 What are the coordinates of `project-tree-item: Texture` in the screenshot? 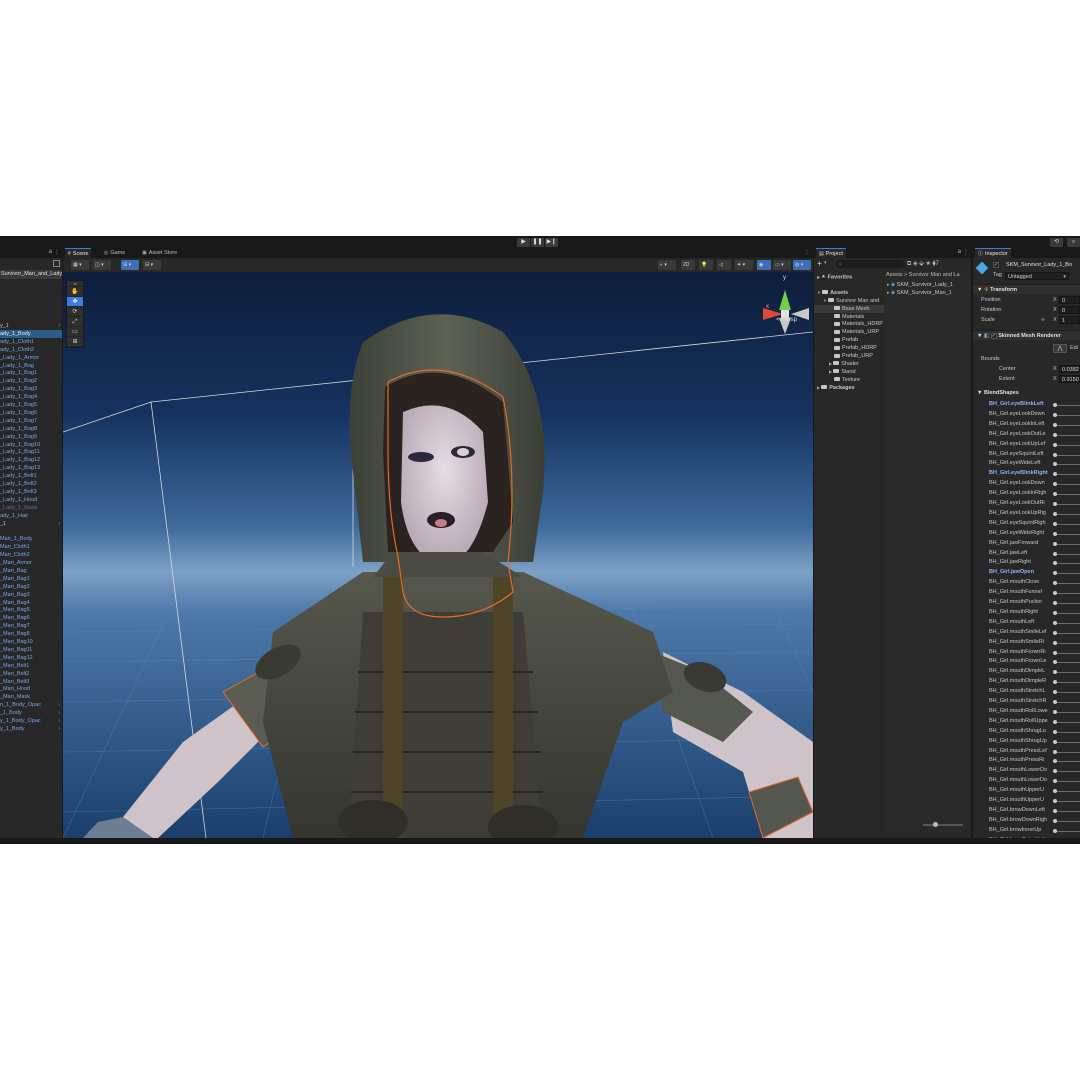 It's located at (849, 380).